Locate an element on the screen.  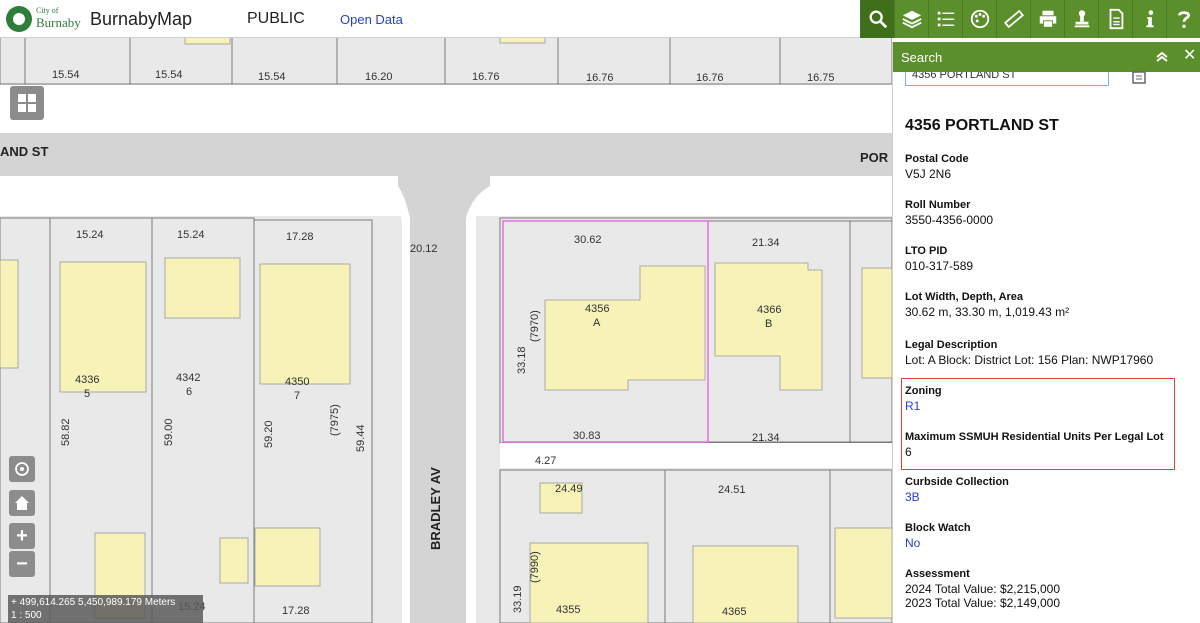
field-label: Curbside Collection is located at coordinates (957, 482).